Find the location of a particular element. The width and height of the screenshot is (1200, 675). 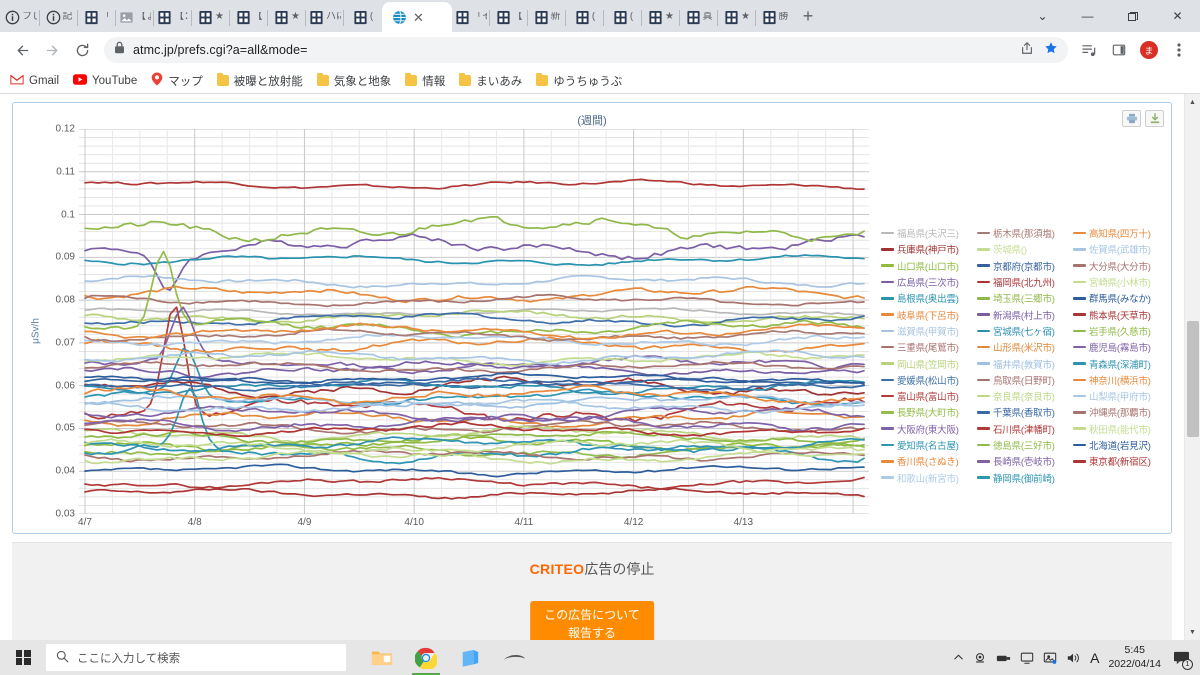

report-ad-button: この広告について 報告する is located at coordinates (592, 620).